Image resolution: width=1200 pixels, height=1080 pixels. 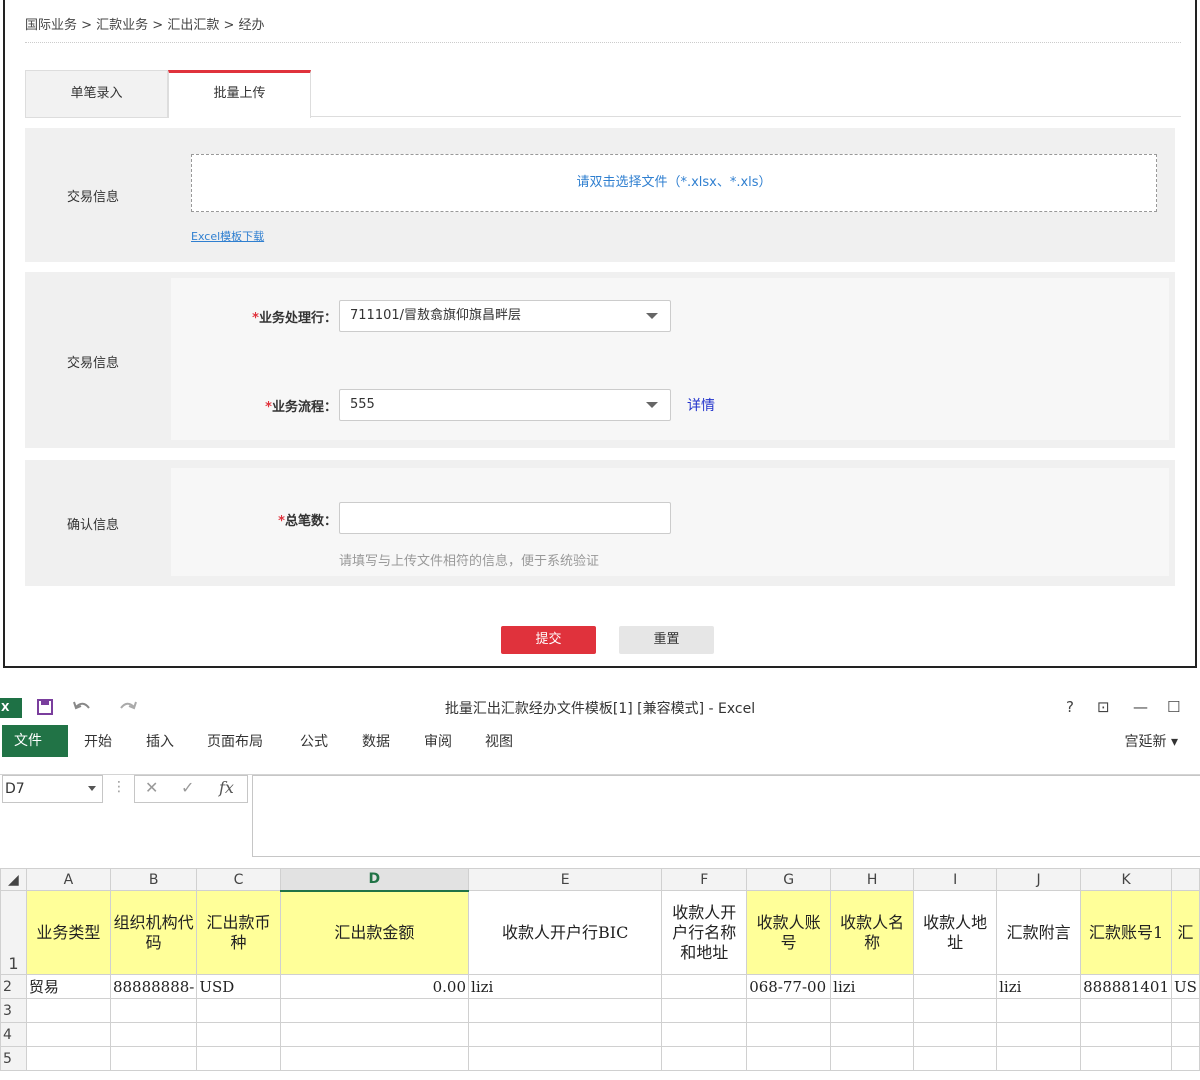 What do you see at coordinates (704, 879) in the screenshot?
I see `column-header: F` at bounding box center [704, 879].